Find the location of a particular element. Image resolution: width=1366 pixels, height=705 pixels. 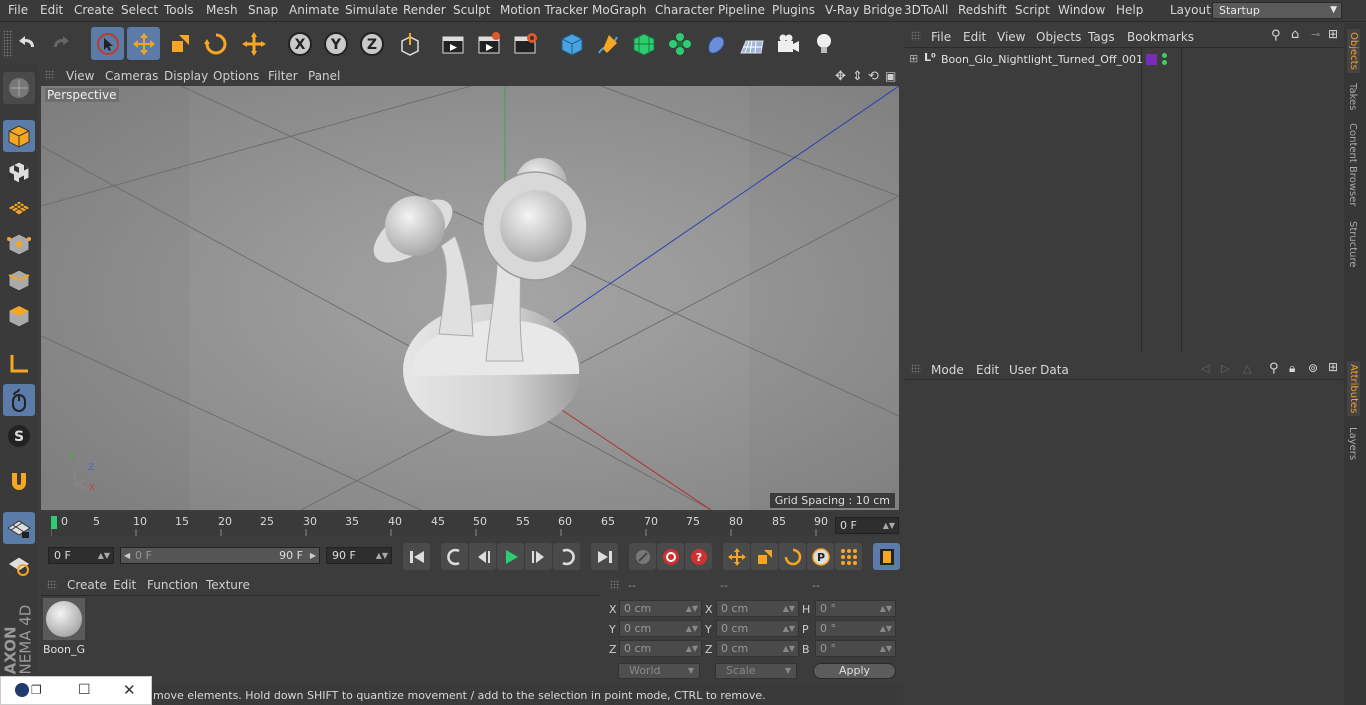

tab-takes: Takes is located at coordinates (1352, 96).